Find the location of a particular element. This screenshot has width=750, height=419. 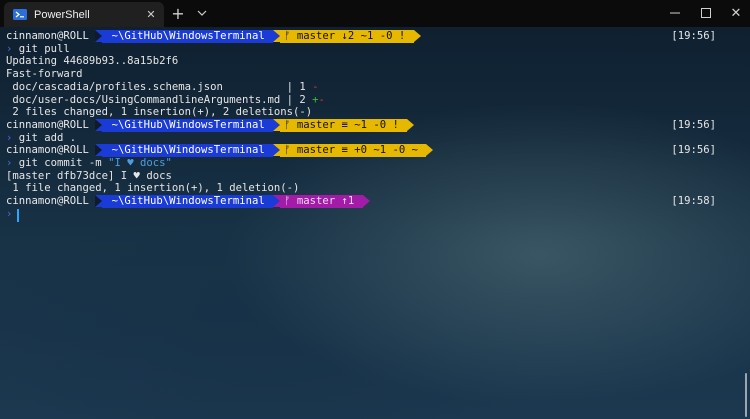

output-line: [master dfb73dce] I ♥ docs is located at coordinates (89, 176).